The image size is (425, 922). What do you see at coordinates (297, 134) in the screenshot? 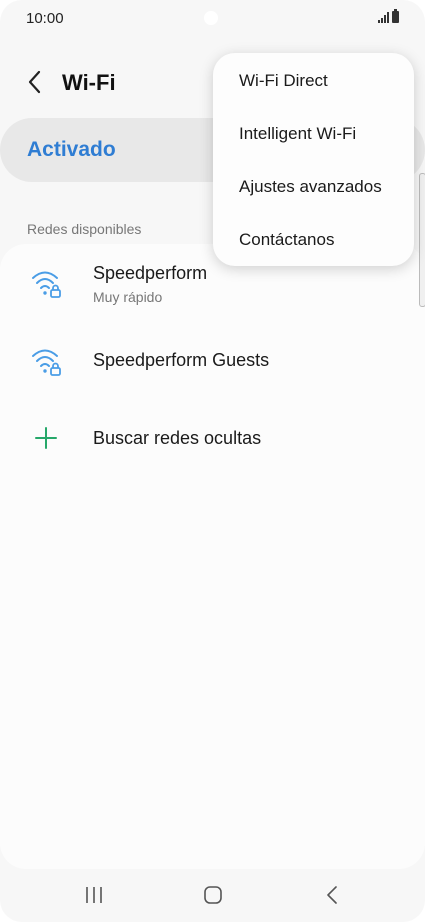
I see `menu-item-intelligent-wifi: Intelligent Wi-Fi` at bounding box center [297, 134].